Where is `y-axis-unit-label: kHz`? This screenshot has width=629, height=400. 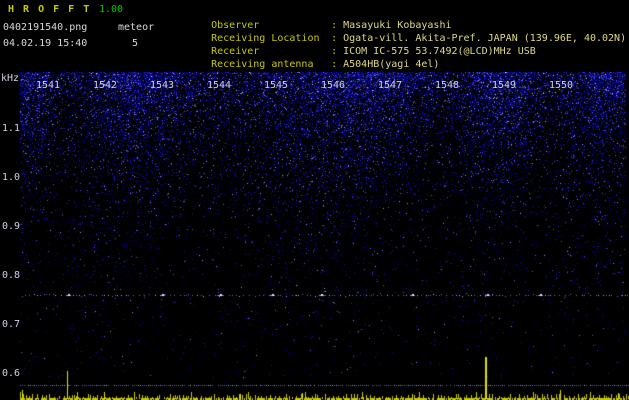 y-axis-unit-label: kHz is located at coordinates (10, 78).